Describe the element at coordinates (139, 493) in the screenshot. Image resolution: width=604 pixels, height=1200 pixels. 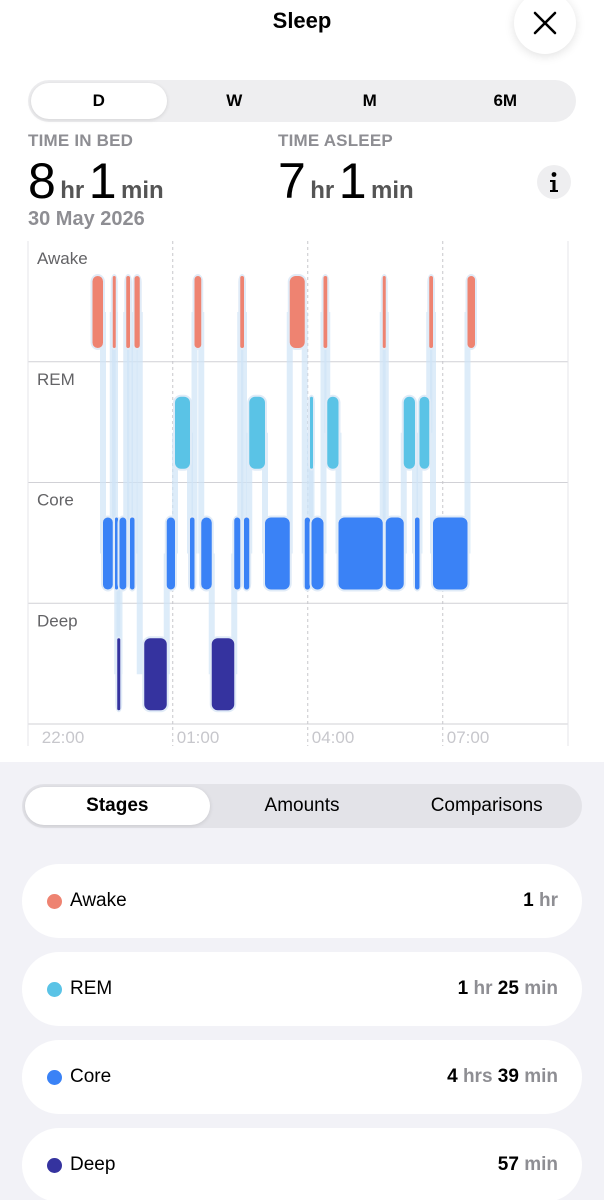
I see `stage-transition` at that location.